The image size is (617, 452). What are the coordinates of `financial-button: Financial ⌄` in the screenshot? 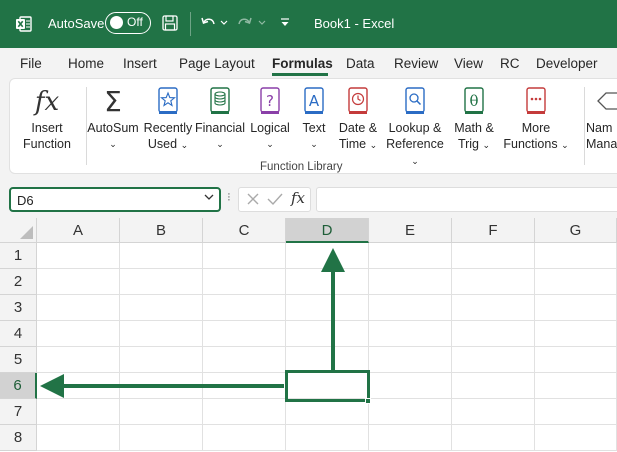 It's located at (220, 119).